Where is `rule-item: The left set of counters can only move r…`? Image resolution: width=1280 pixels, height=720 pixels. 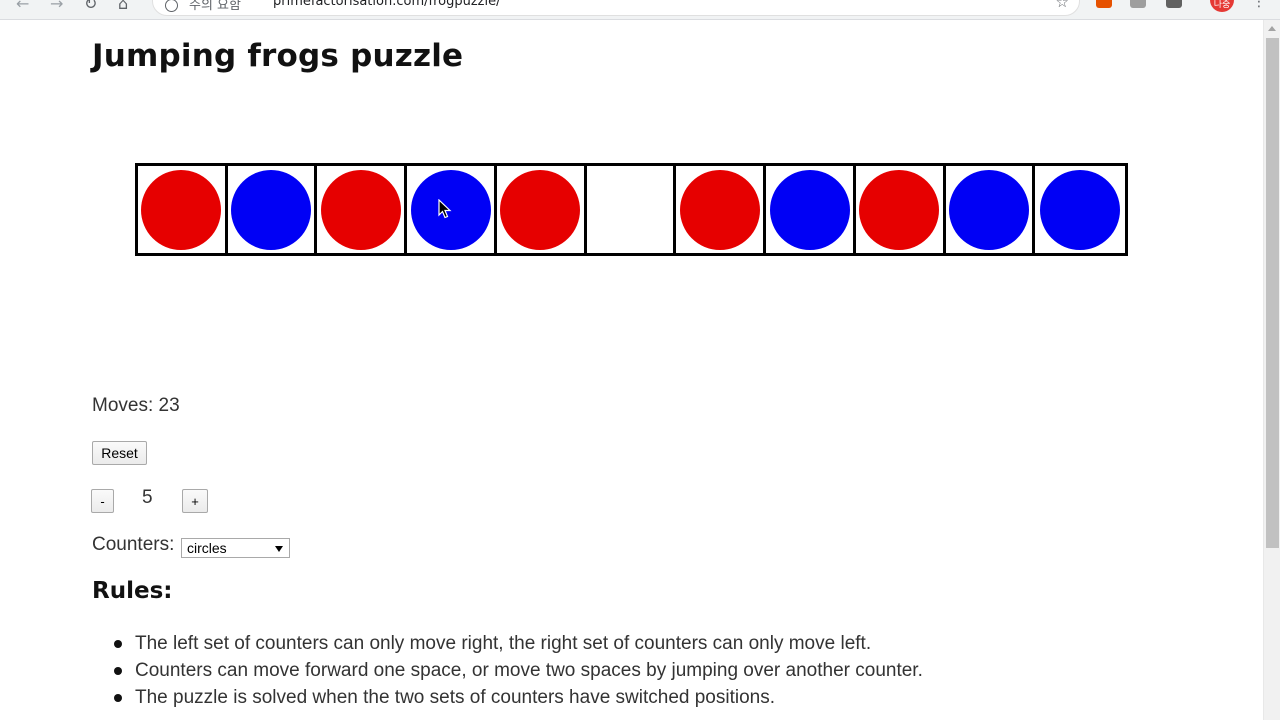 rule-item: The left set of counters can only move r… is located at coordinates (518, 643).